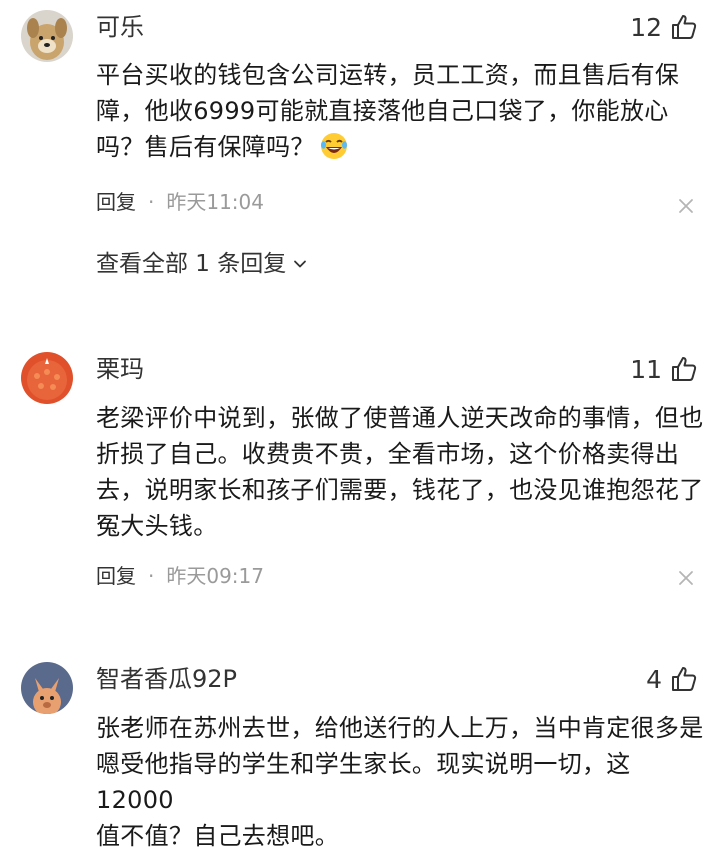 This screenshot has height=854, width=720. What do you see at coordinates (646, 27) in the screenshot?
I see `like-count: 12` at bounding box center [646, 27].